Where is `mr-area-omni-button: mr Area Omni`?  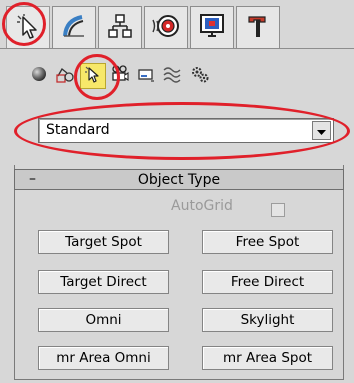
mr-area-omni-button: mr Area Omni is located at coordinates (103, 358).